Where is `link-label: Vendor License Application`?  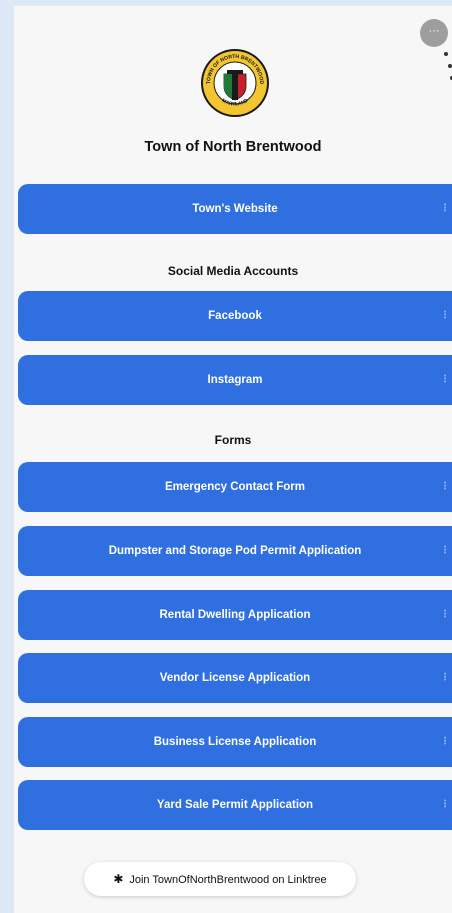 link-label: Vendor License Application is located at coordinates (235, 678).